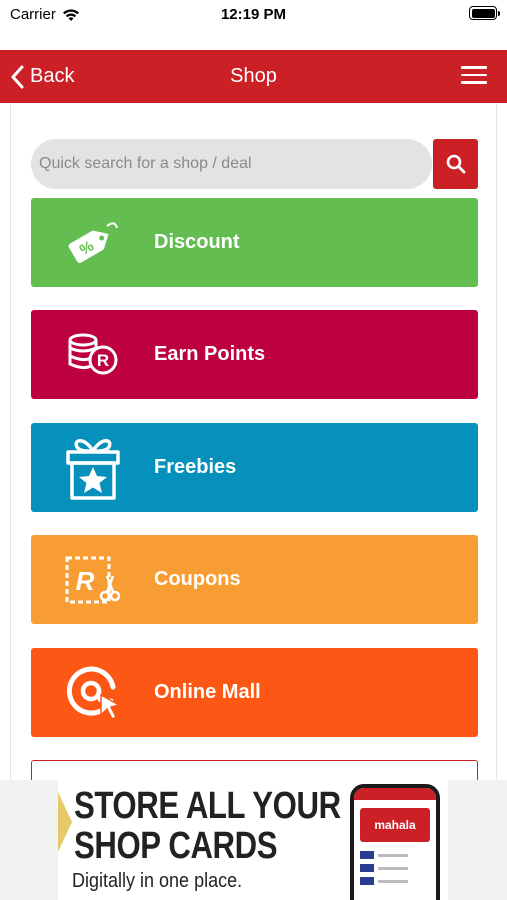 The height and width of the screenshot is (900, 507). What do you see at coordinates (253, 25) in the screenshot?
I see `status-bar: Carrier 12:19 PM` at bounding box center [253, 25].